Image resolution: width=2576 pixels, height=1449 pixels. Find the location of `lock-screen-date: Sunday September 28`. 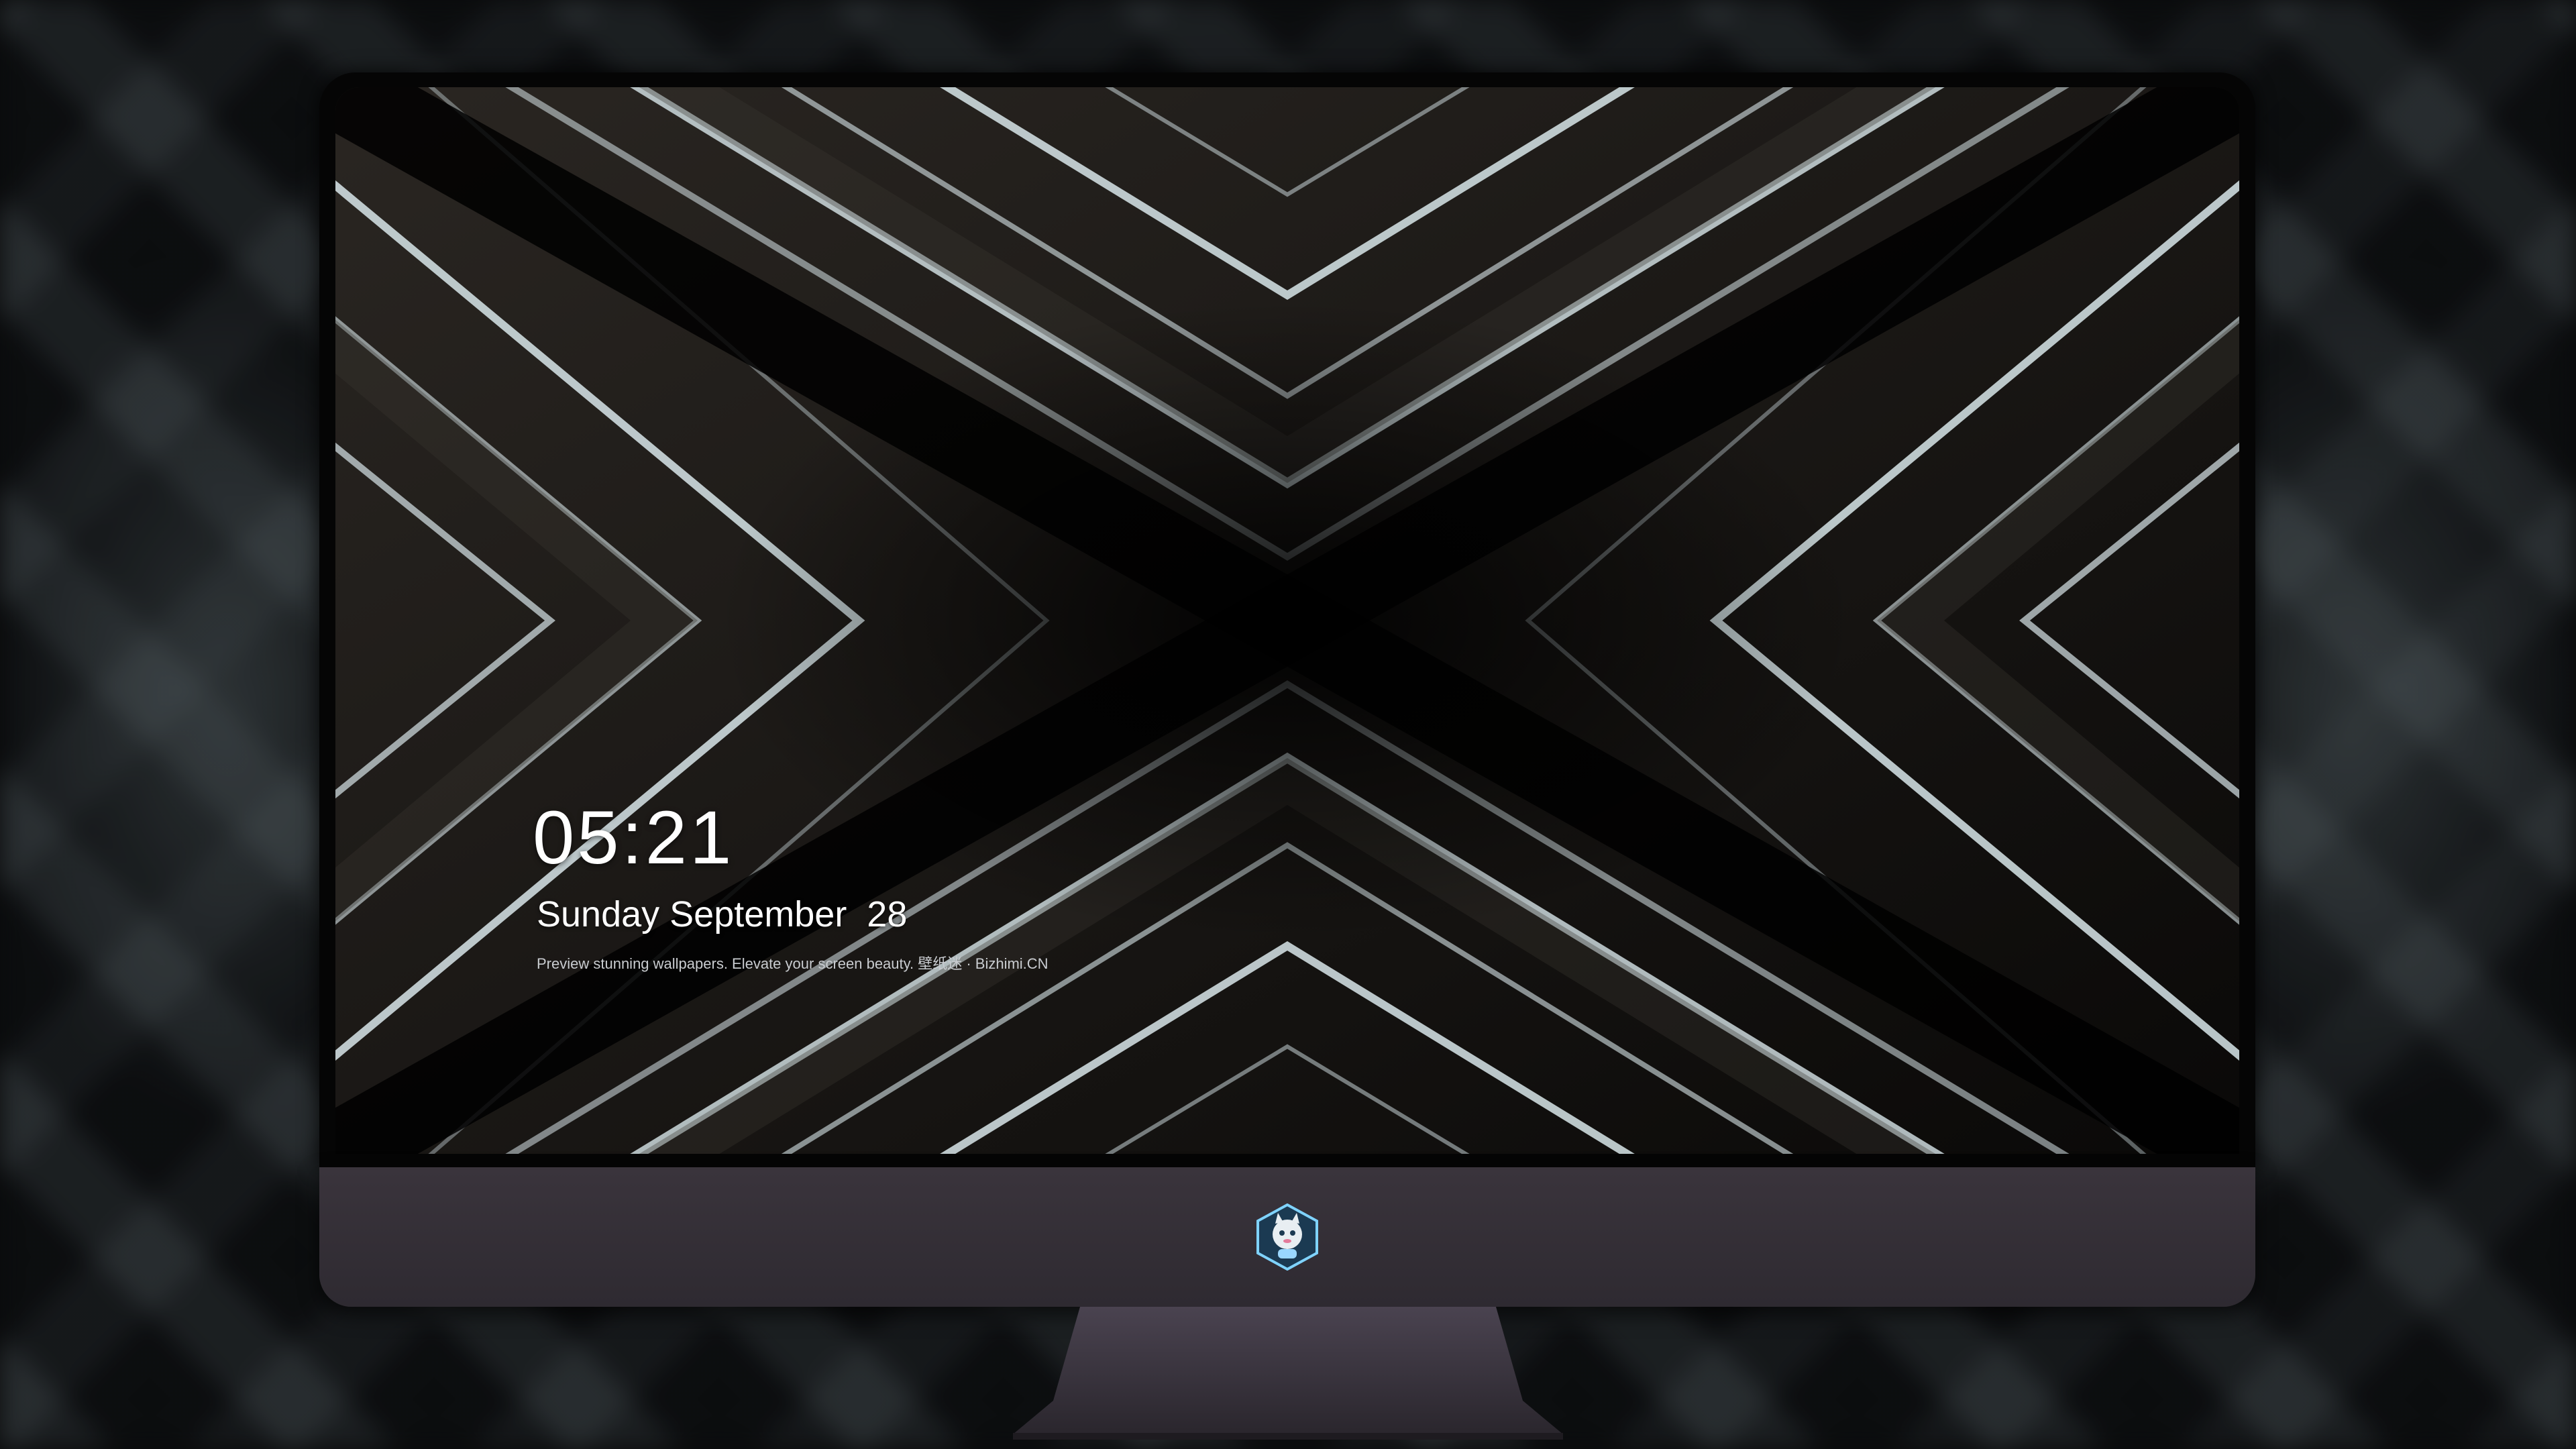

lock-screen-date: Sunday September 28 is located at coordinates (722, 914).